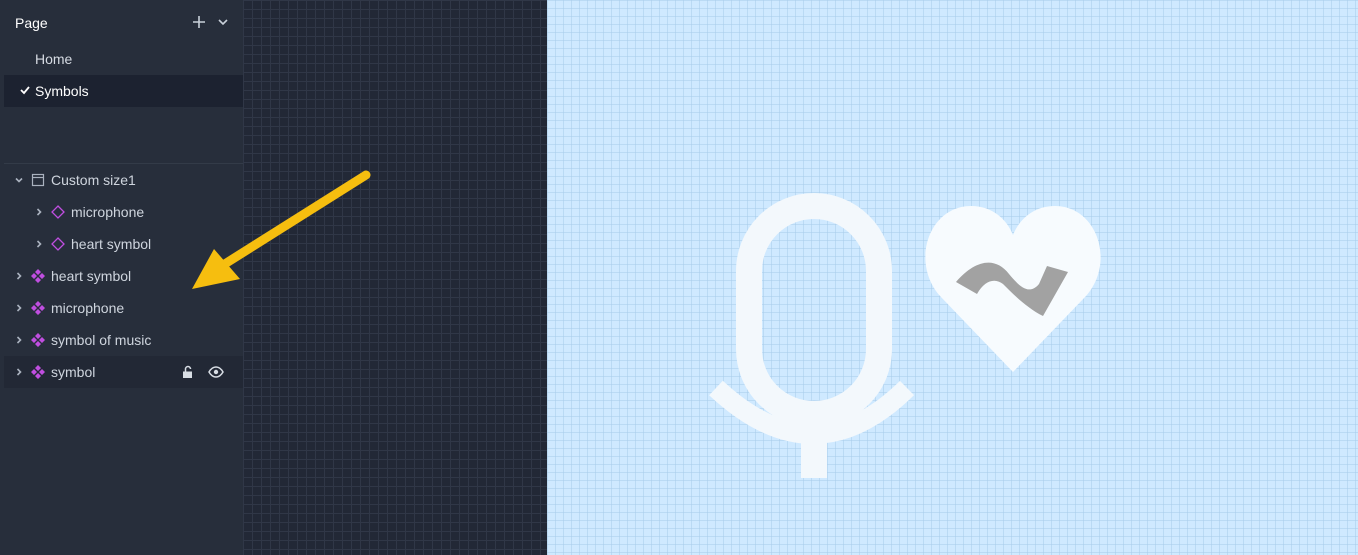 The image size is (1358, 555). I want to click on layer-label: Custom size1, so click(93, 180).